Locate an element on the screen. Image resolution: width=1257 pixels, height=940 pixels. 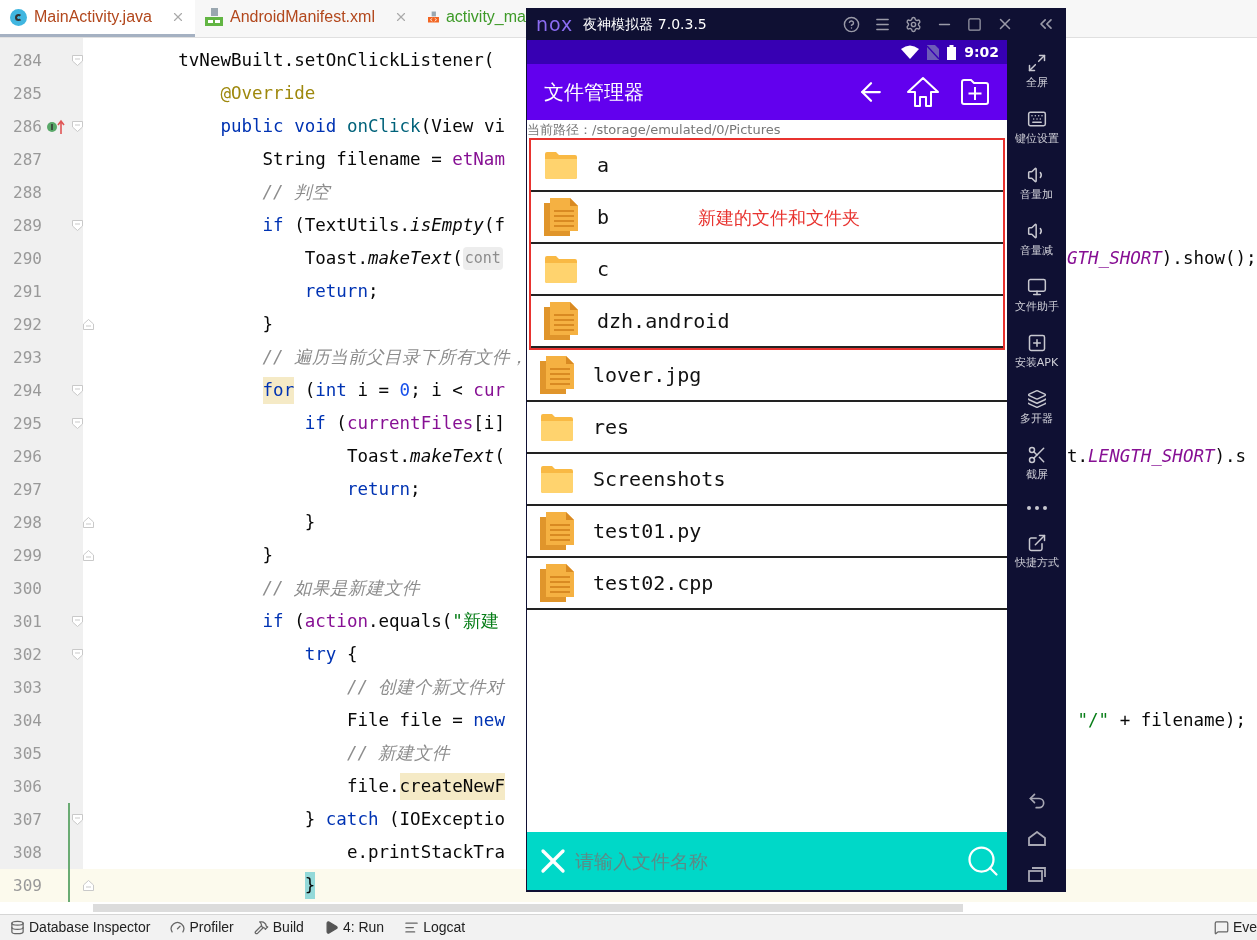
code-text: (TextUtils. is located at coordinates (352, 226).